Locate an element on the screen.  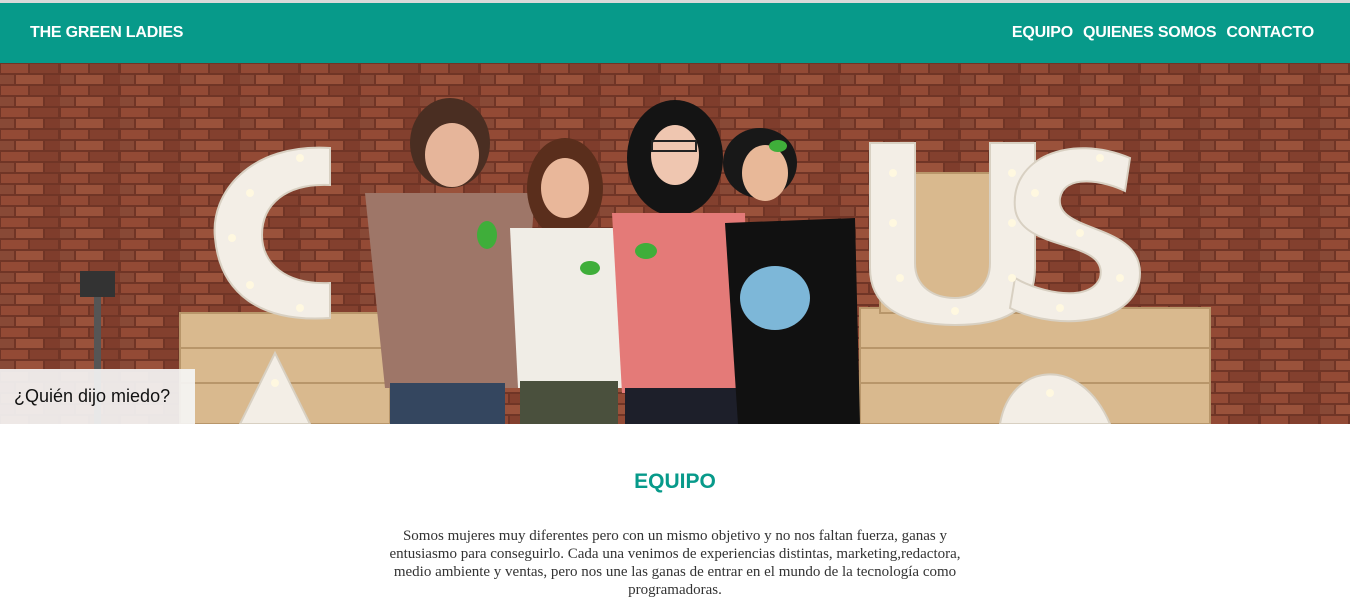
nav-link-equipo: EQUIPO is located at coordinates (1042, 33).